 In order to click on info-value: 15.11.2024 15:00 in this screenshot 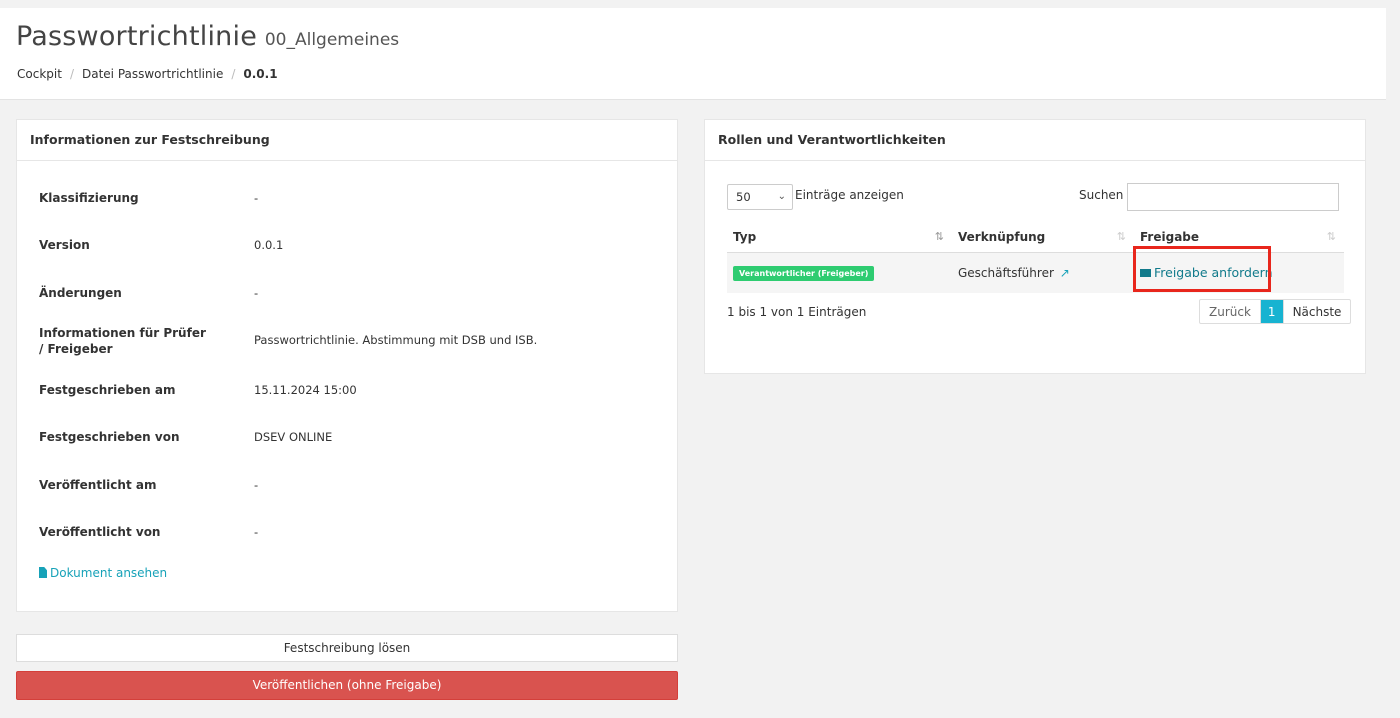, I will do `click(305, 390)`.